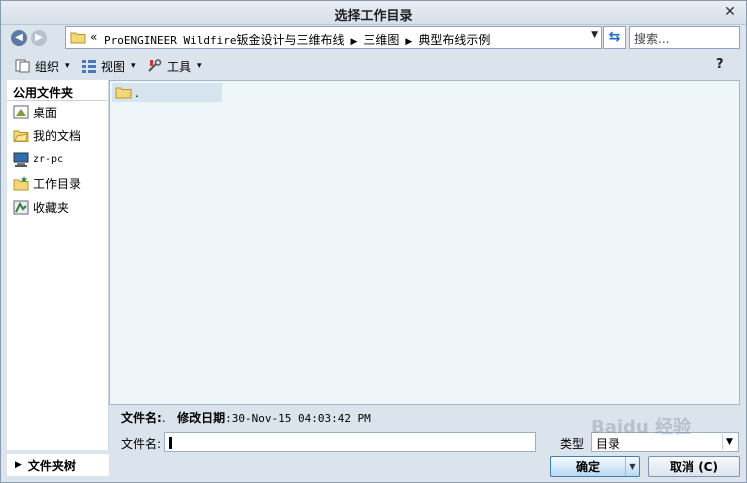 The image size is (747, 483). I want to click on list-item: ., so click(167, 92).